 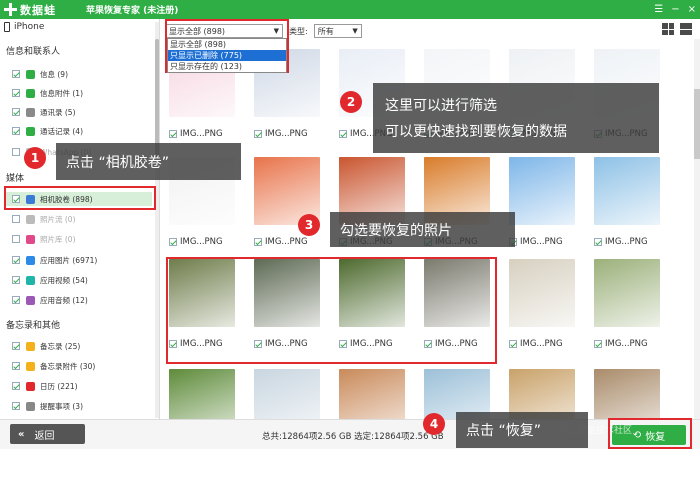 I want to click on selection-stats: 总共:12864项2.56 GB 选定:12864项2.56 GB, so click(x=353, y=437).